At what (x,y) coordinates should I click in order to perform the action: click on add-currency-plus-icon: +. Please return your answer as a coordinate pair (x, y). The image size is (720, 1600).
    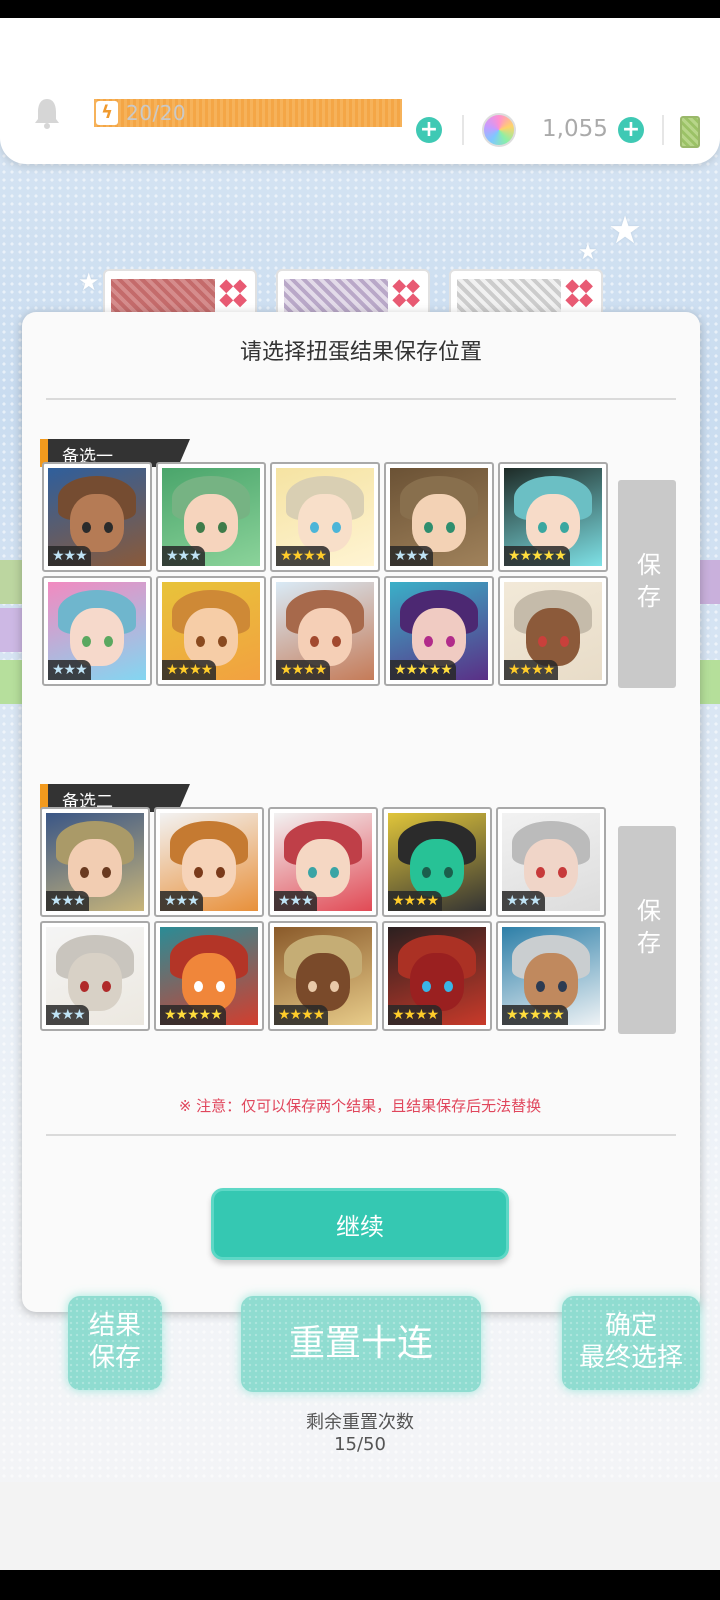
    Looking at the image, I should click on (631, 130).